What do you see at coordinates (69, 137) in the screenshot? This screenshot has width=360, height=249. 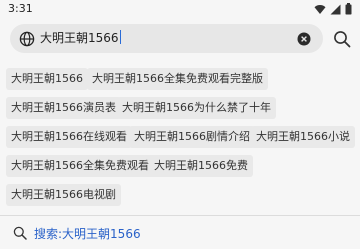 I see `suggestion-chip: 大明王朝1566在线观看` at bounding box center [69, 137].